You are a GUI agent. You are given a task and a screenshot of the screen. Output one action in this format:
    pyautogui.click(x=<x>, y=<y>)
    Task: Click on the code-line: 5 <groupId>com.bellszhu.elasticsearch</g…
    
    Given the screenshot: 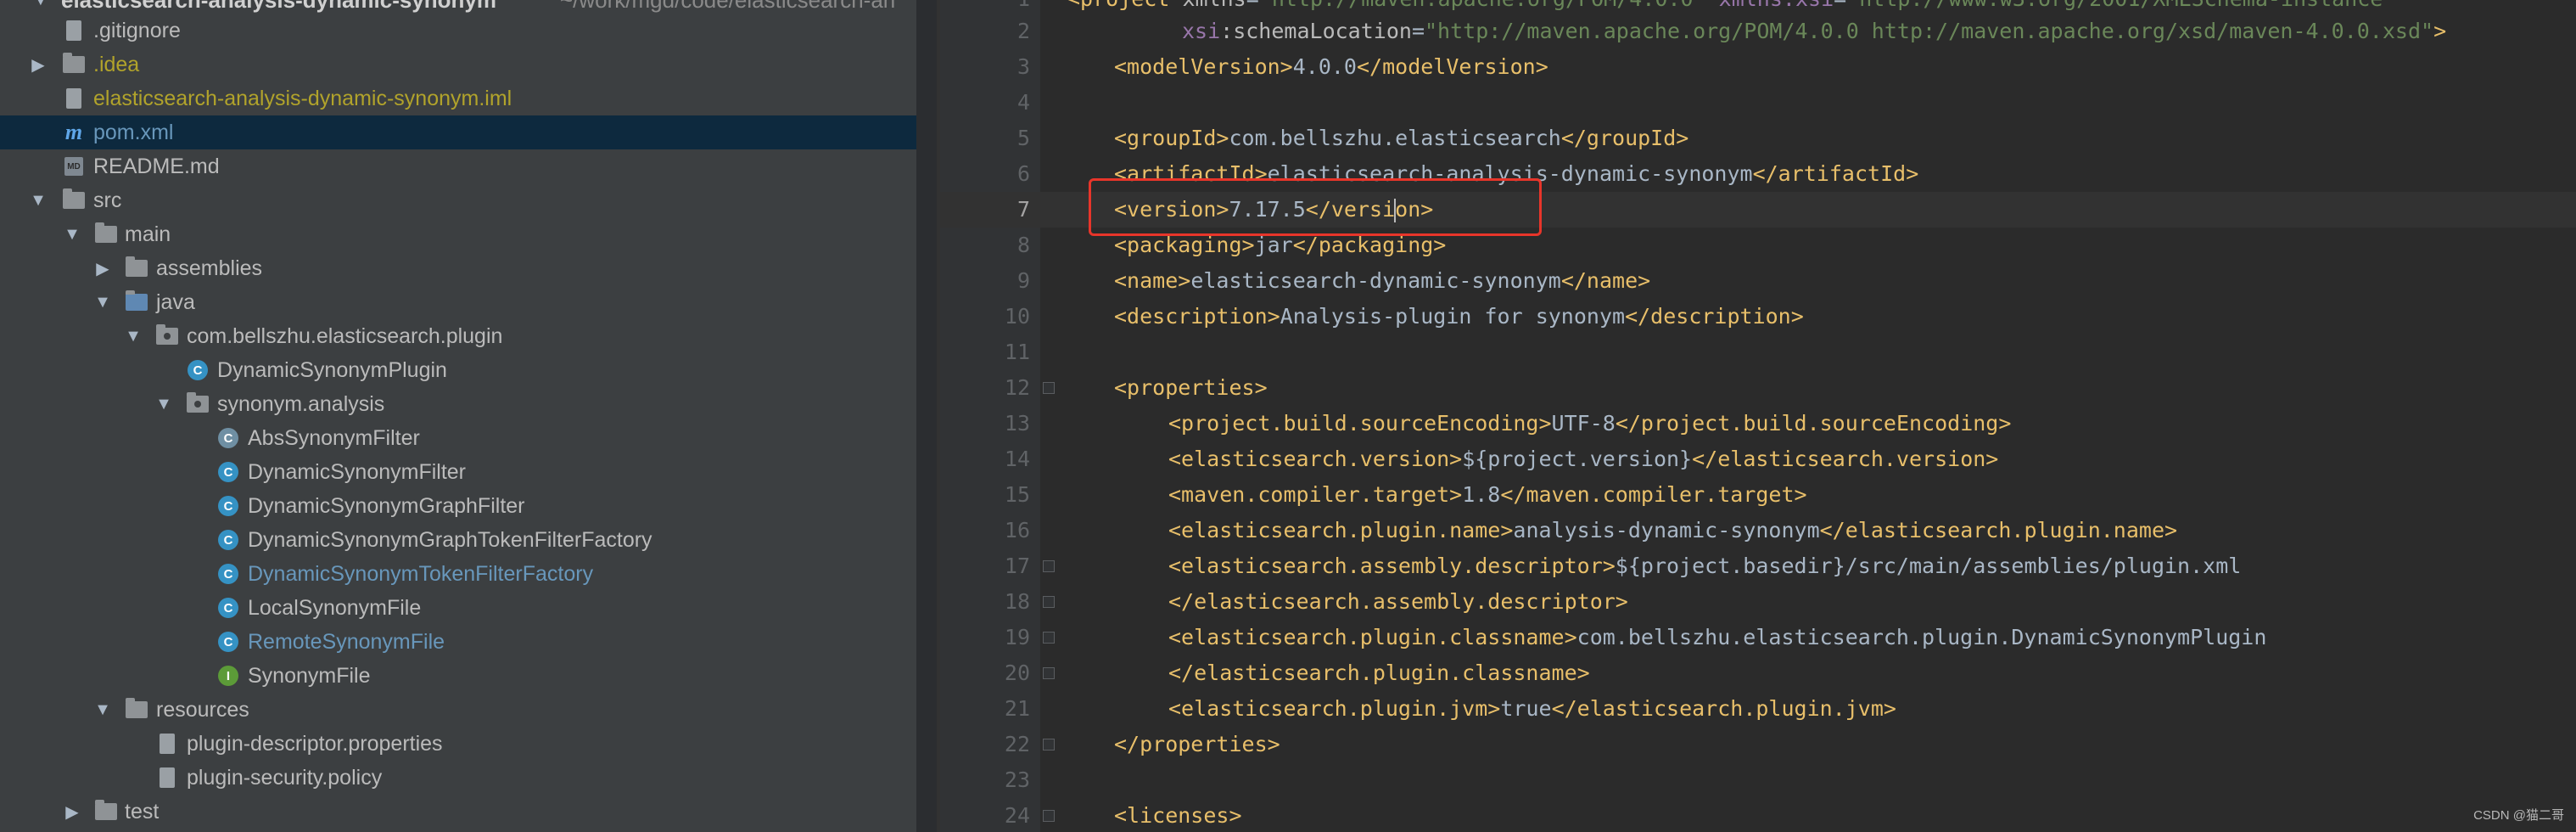 What is the action you would take?
    pyautogui.click(x=1758, y=138)
    